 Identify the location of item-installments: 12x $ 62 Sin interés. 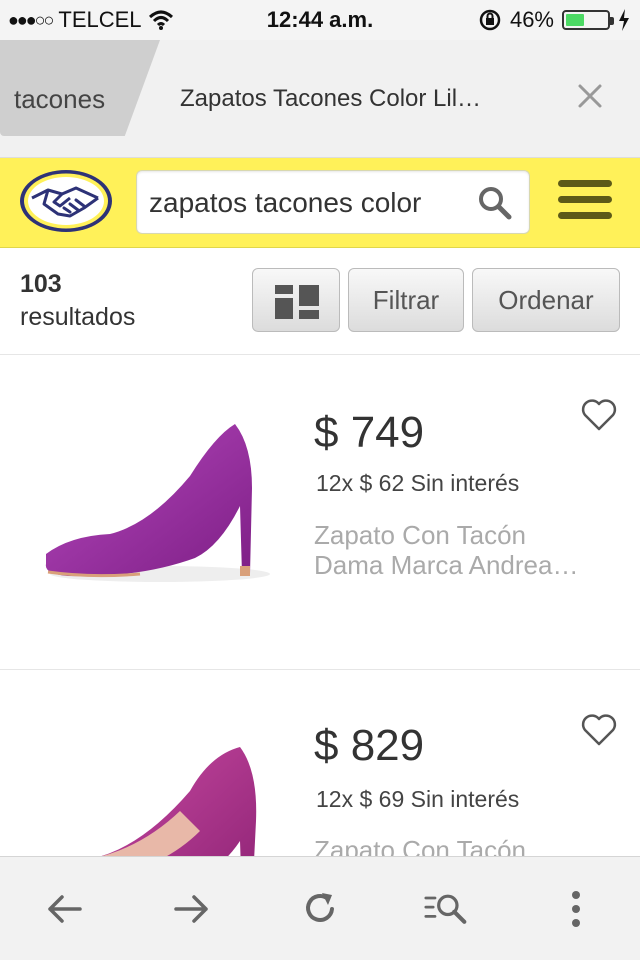
(418, 483).